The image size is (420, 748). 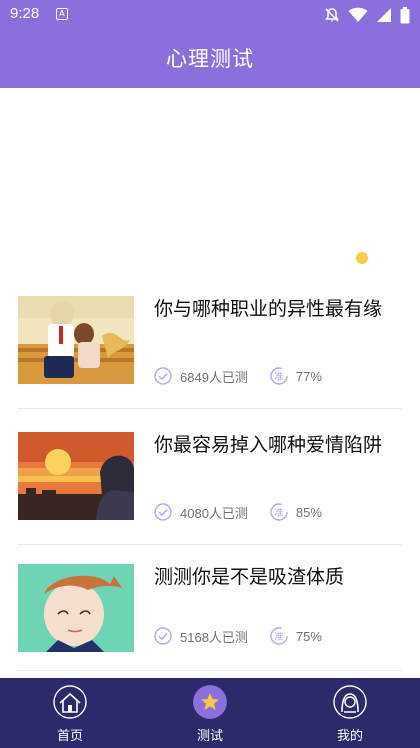 I want to click on test-meta: 5168人已测 准 75%, so click(x=238, y=636).